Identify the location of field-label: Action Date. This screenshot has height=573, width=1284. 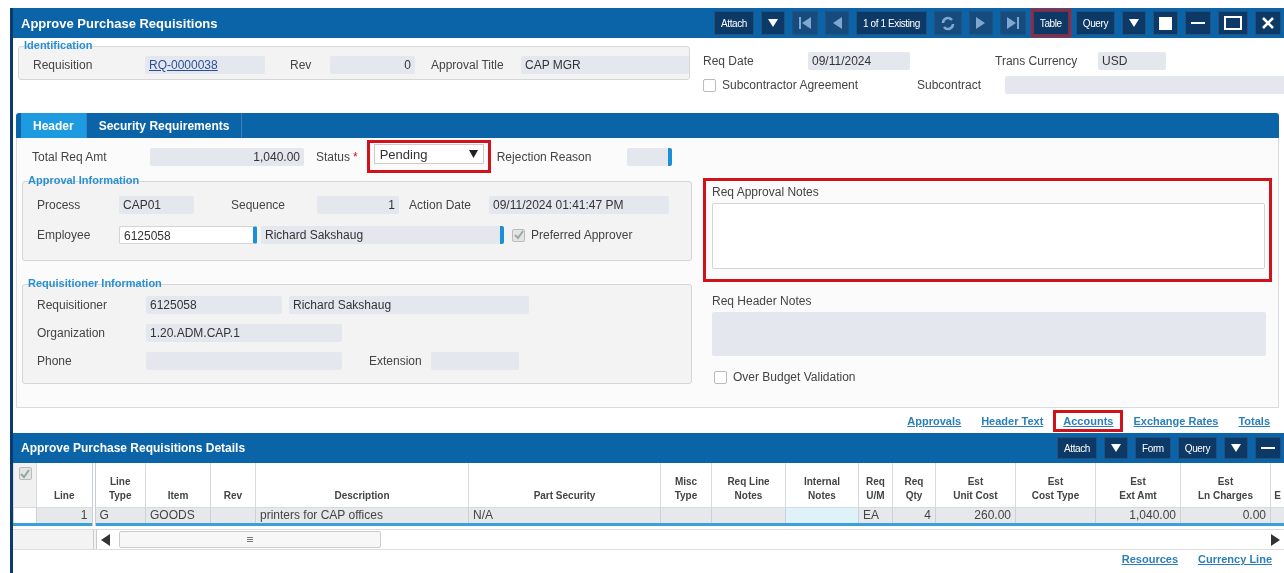
(441, 205).